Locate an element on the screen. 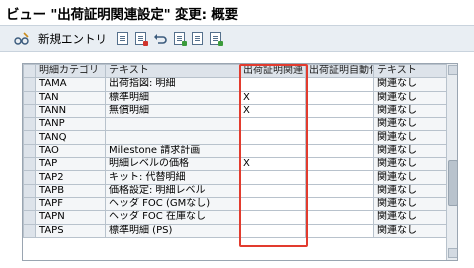 The width and height of the screenshot is (474, 268). cell-text is located at coordinates (172, 137).